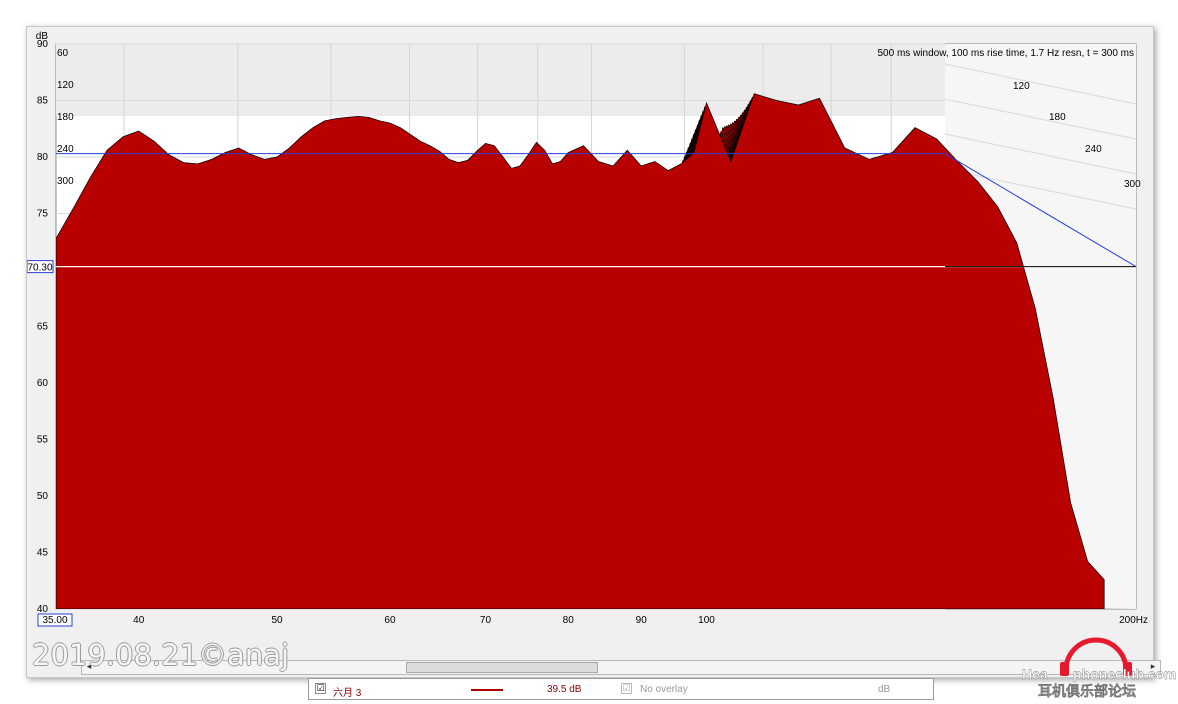  Describe the element at coordinates (1021, 86) in the screenshot. I see `time-tick-side-label: 120` at that location.